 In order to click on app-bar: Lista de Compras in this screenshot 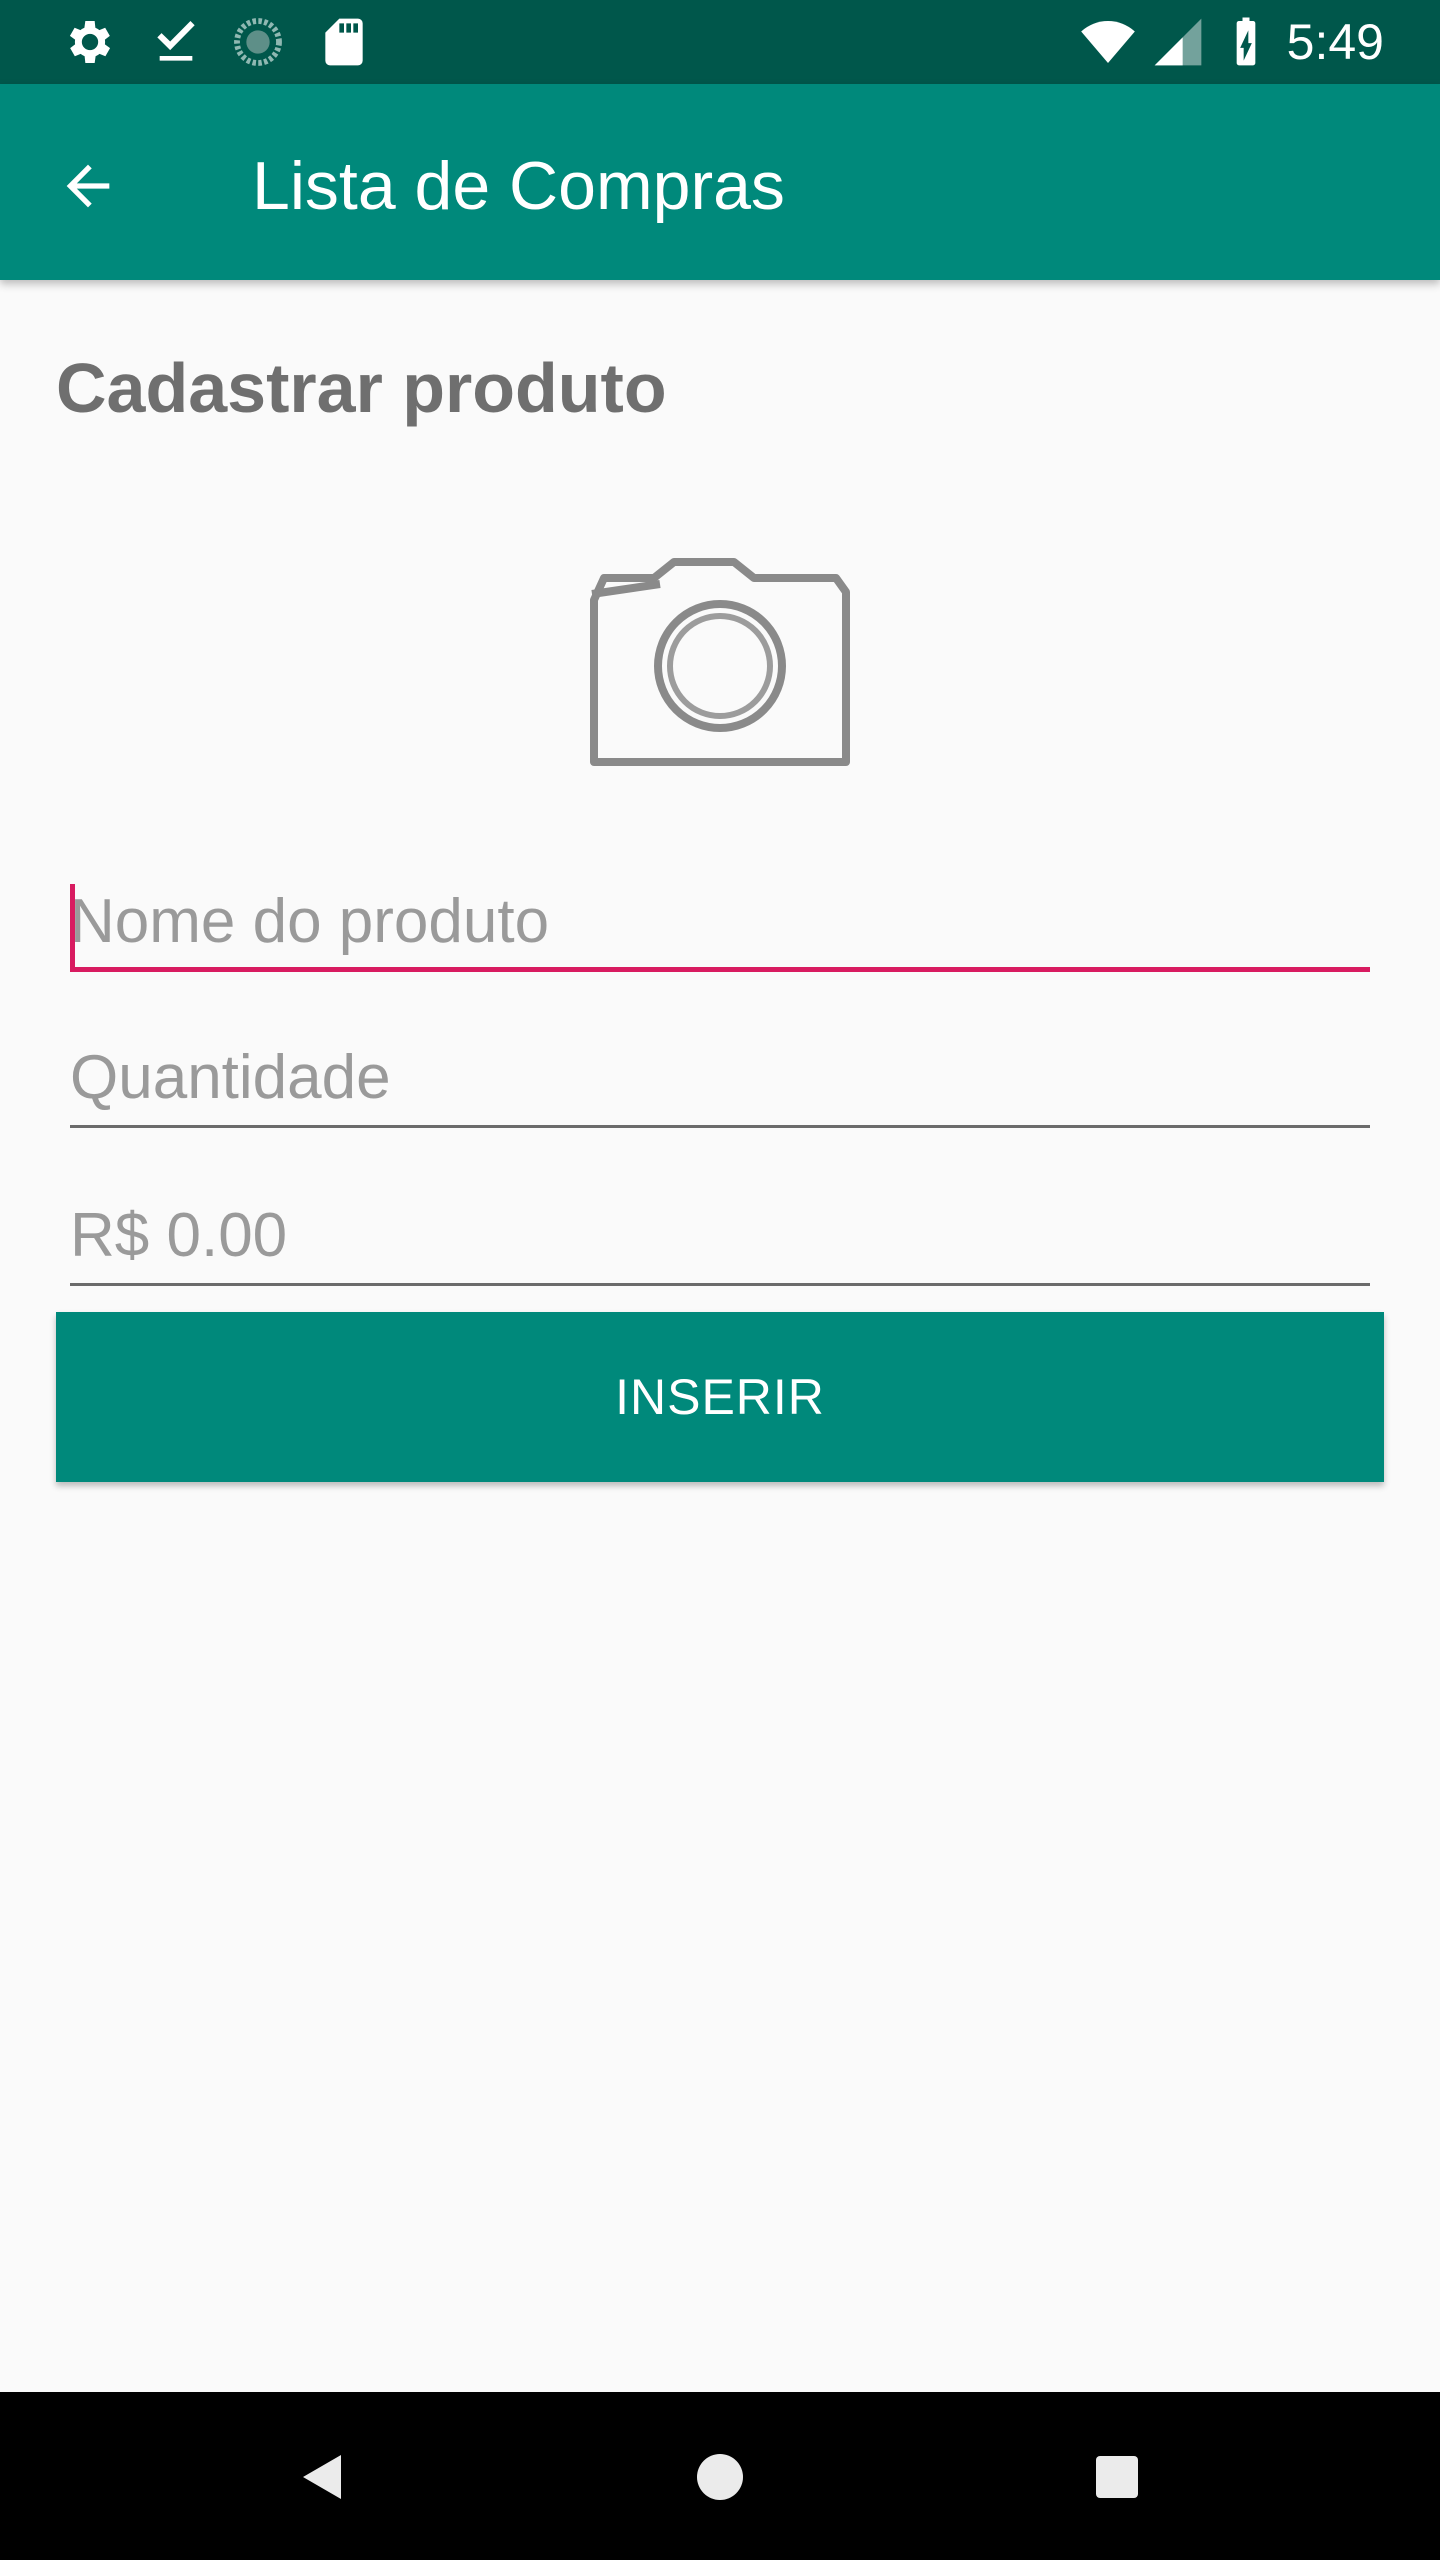, I will do `click(720, 182)`.